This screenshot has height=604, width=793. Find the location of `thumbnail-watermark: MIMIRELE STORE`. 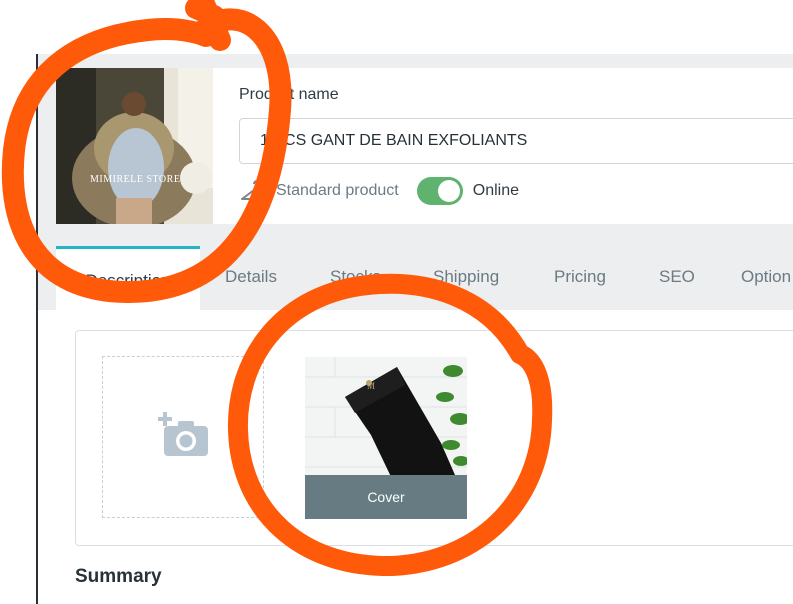

thumbnail-watermark: MIMIRELE STORE is located at coordinates (135, 179).